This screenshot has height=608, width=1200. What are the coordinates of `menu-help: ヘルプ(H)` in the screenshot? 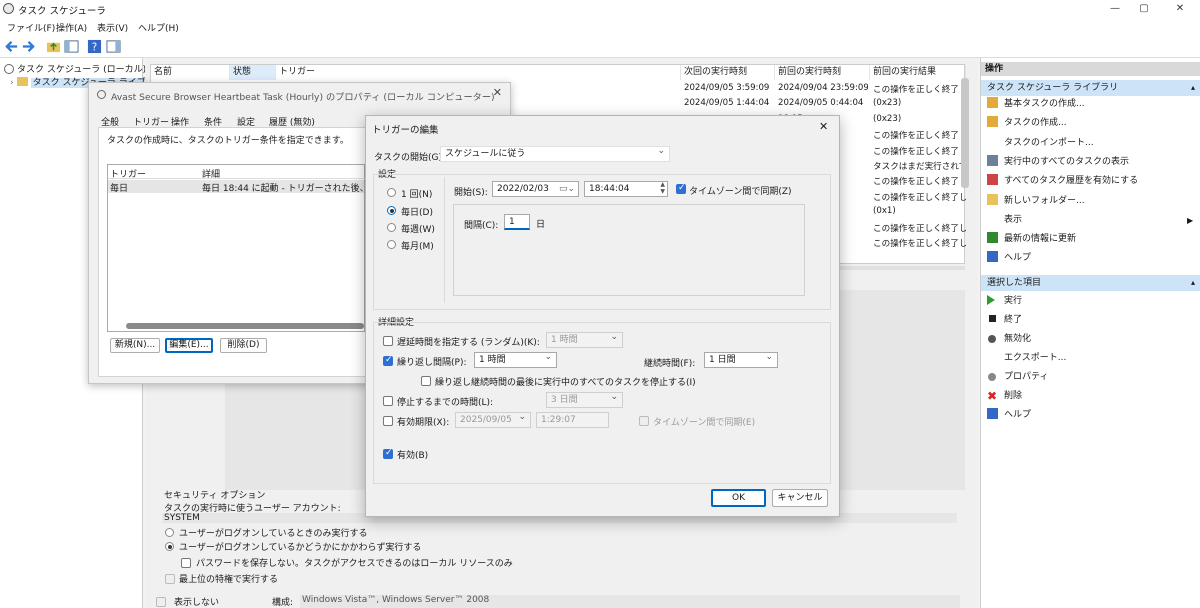 It's located at (158, 27).